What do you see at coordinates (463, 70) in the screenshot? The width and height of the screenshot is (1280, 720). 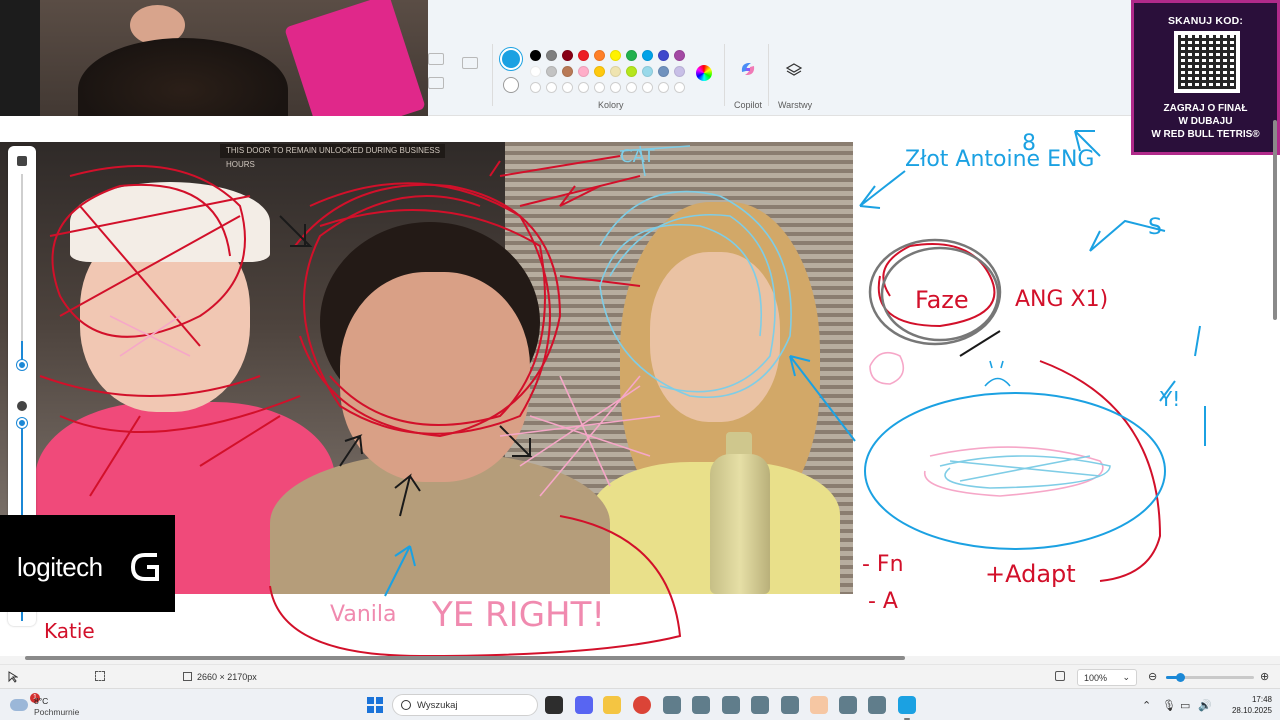 I see `tools-group` at bounding box center [463, 70].